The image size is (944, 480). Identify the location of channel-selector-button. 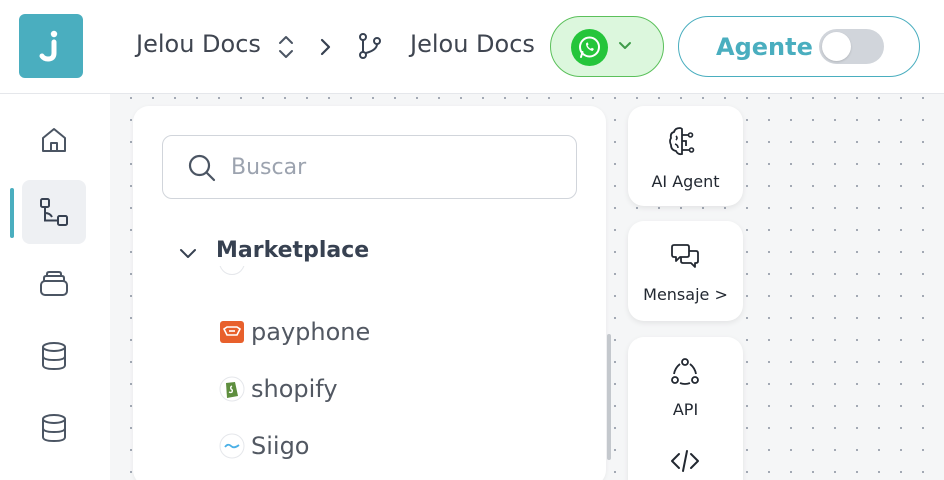
(607, 46).